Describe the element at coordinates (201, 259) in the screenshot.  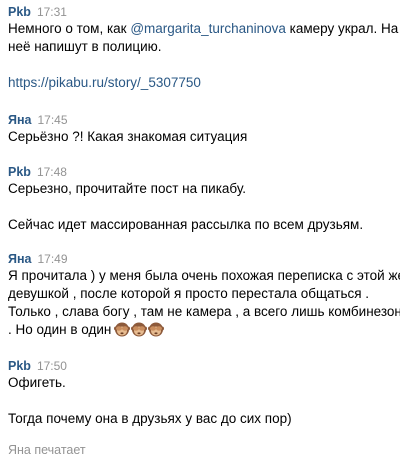
I see `message-header: Яна 17:49` at that location.